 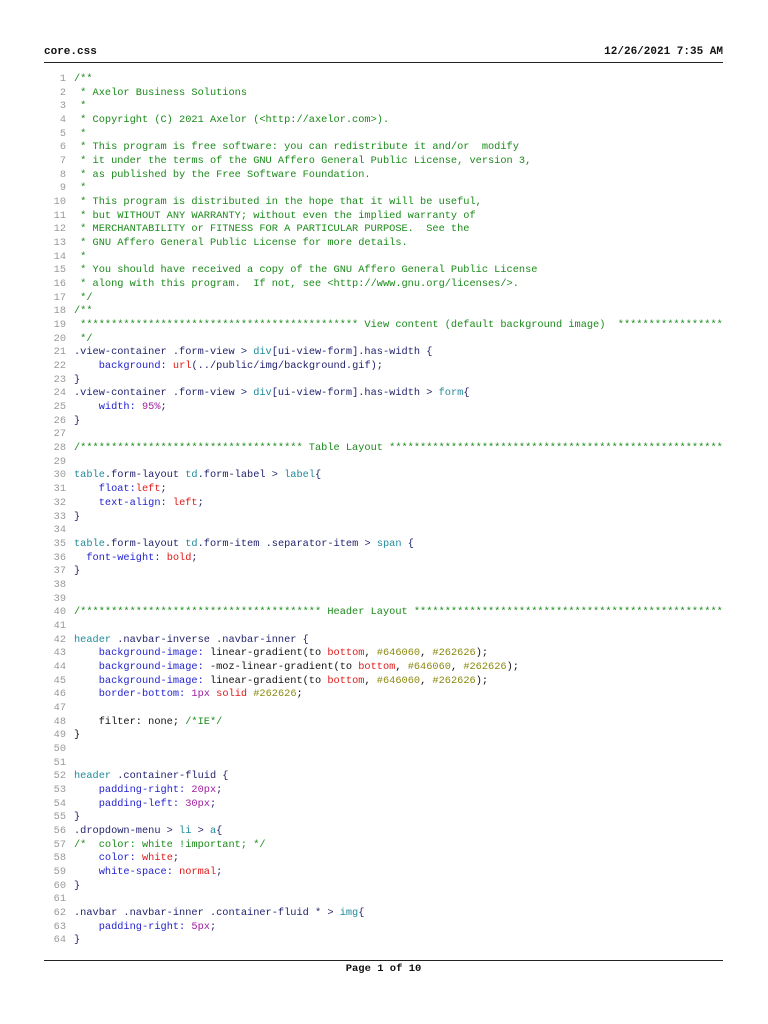 What do you see at coordinates (384, 887) in the screenshot?
I see `code-line: 60}` at bounding box center [384, 887].